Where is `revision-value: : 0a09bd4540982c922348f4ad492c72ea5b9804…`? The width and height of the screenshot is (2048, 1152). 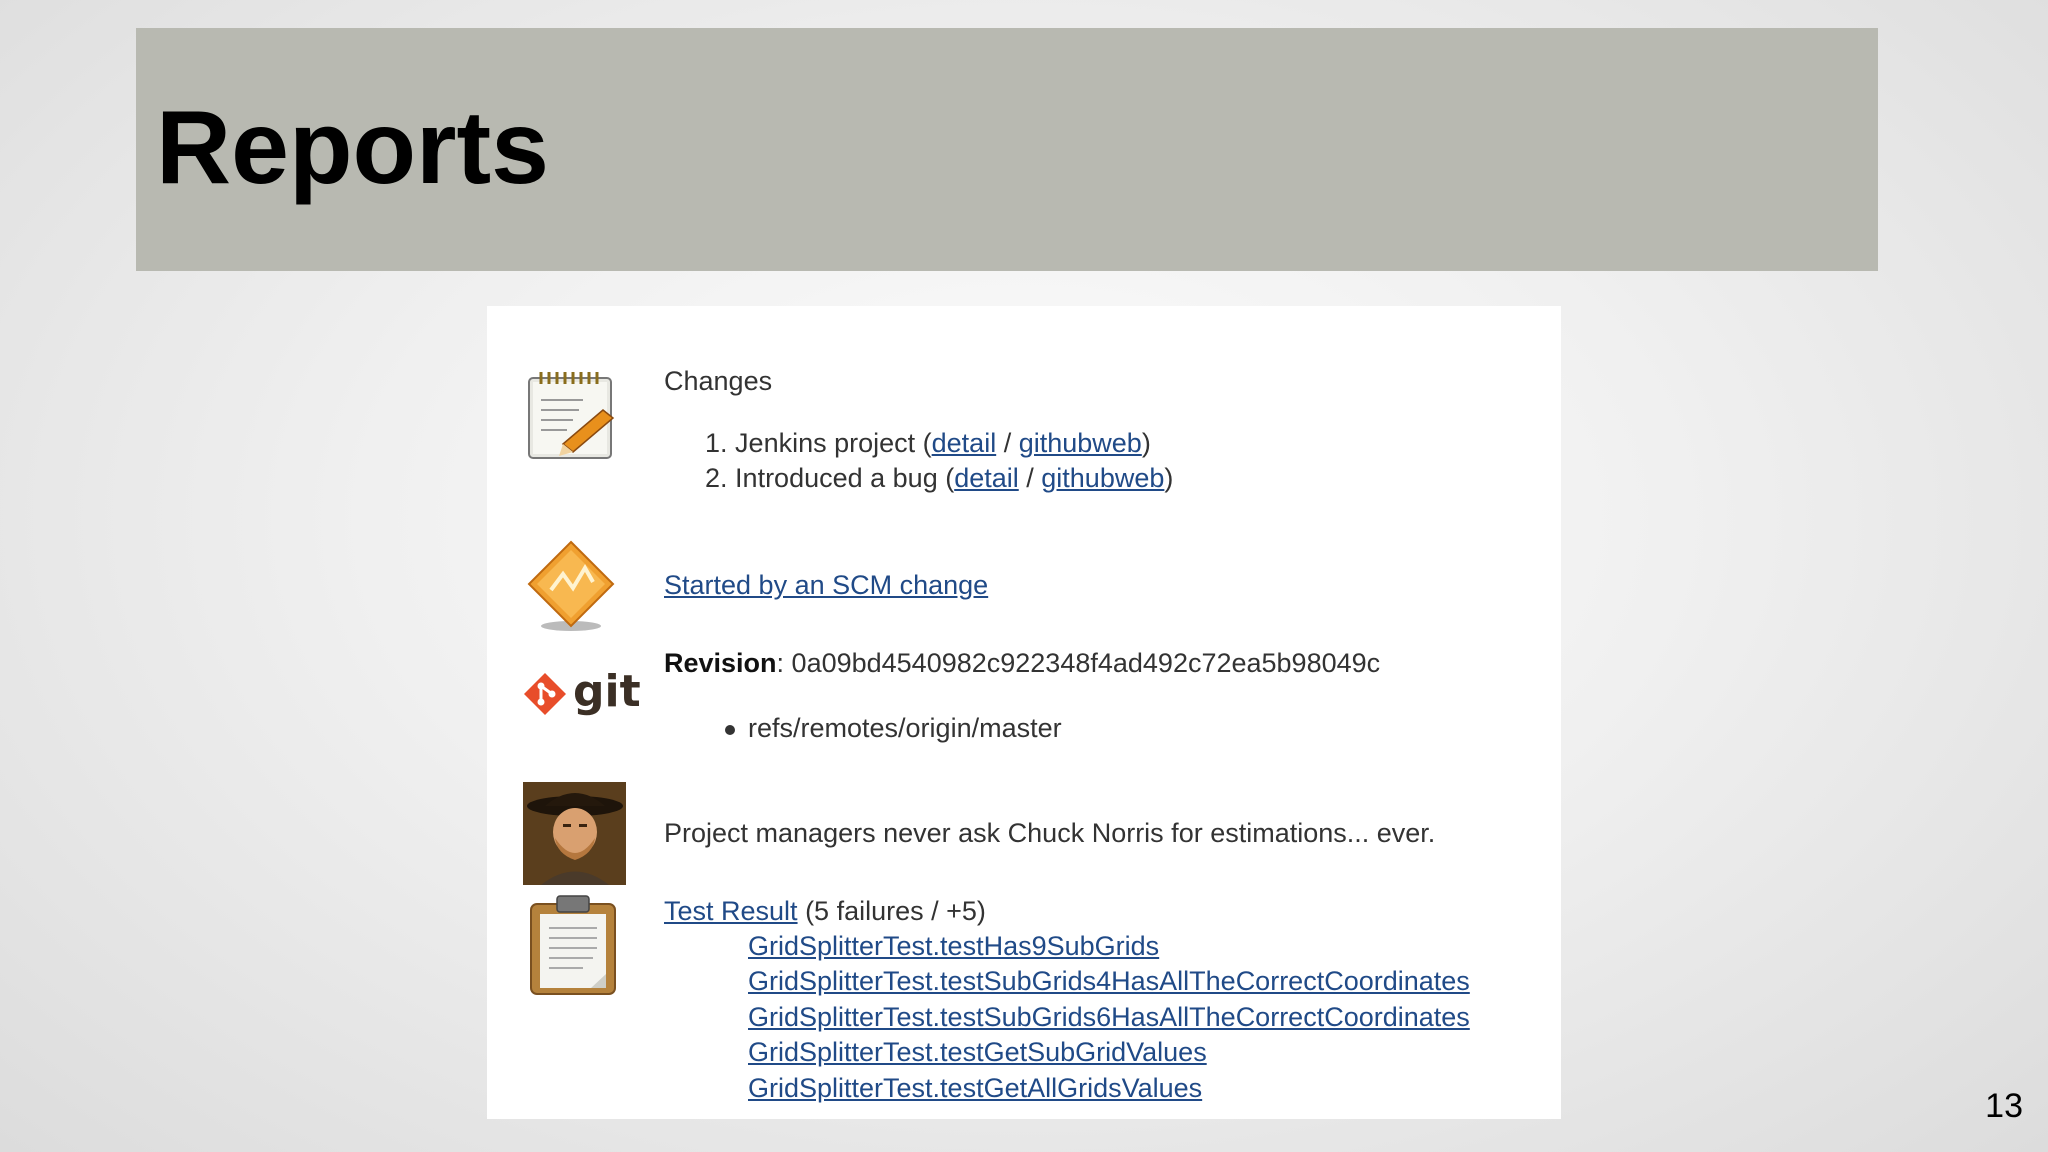 revision-value: : 0a09bd4540982c922348f4ad492c72ea5b9804… is located at coordinates (1078, 663).